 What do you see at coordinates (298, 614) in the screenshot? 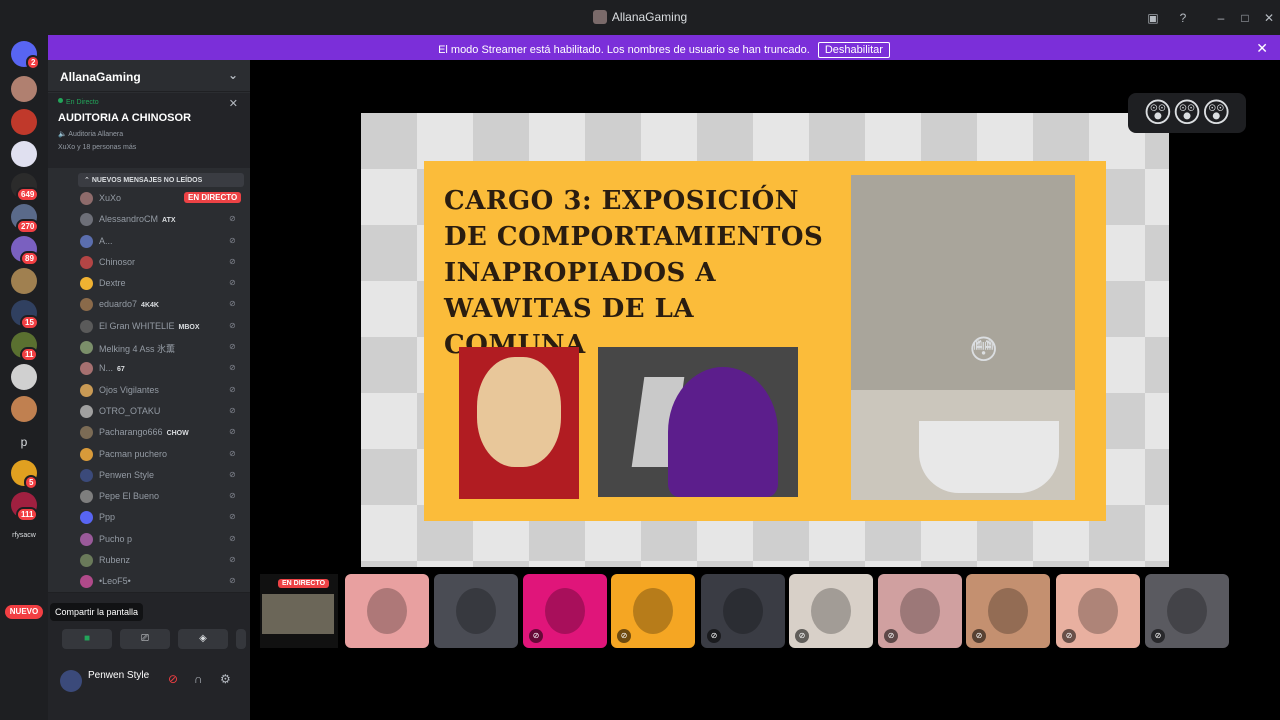
I see `stream-thumbnail` at bounding box center [298, 614].